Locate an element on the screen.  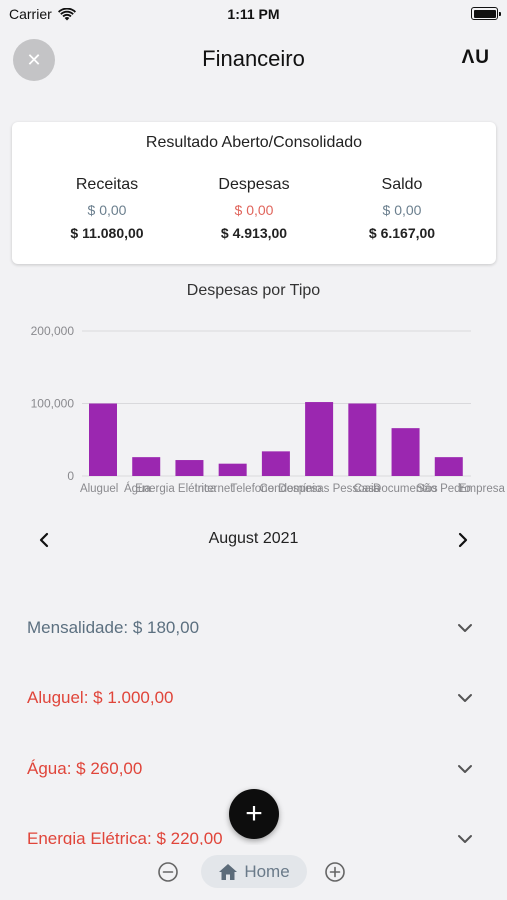
month-label: August 2021 is located at coordinates (253, 538).